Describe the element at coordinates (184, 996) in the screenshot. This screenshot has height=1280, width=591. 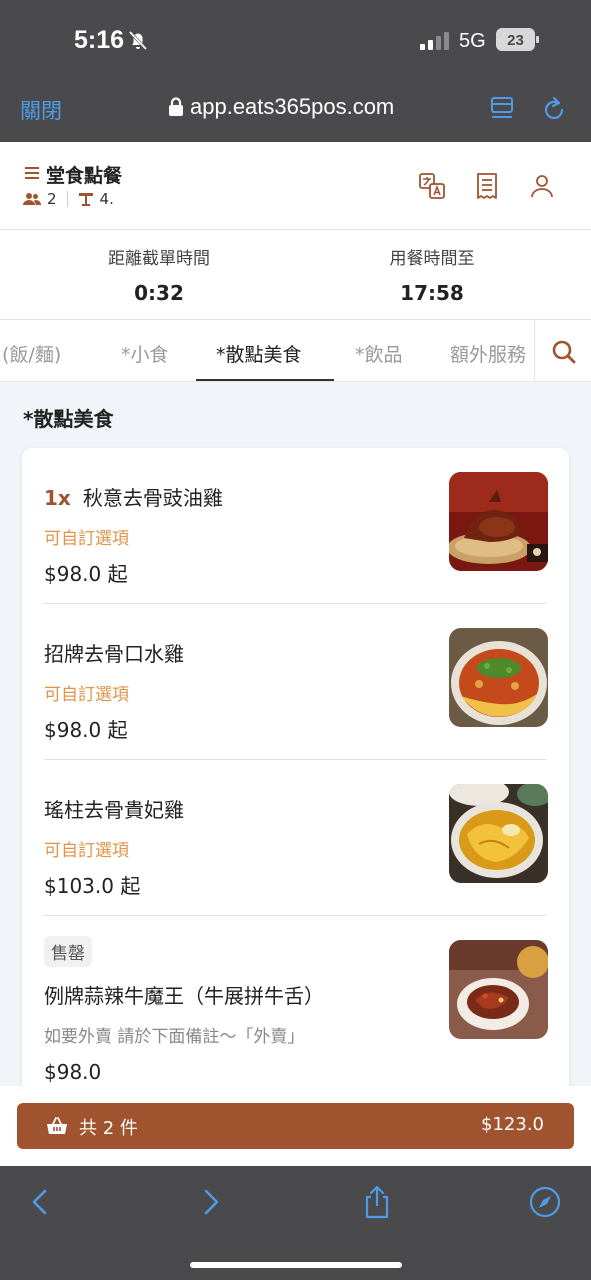
I see `item-name: 例牌蒜辣牛魔王（牛展拼牛舌）` at that location.